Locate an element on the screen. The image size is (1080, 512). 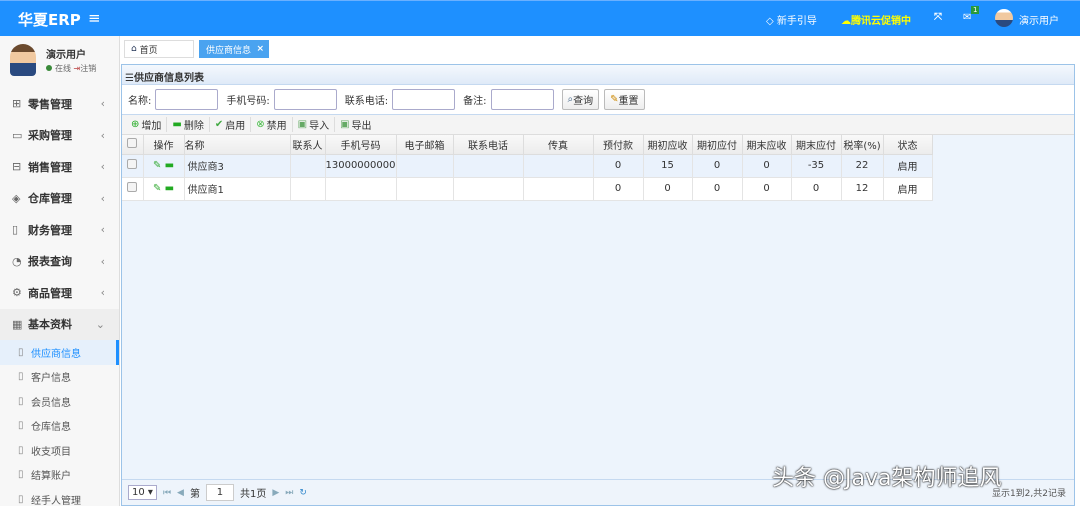
sidebar-item-basic: ▦ 基本资料 ⌄ is located at coordinates (59, 324).